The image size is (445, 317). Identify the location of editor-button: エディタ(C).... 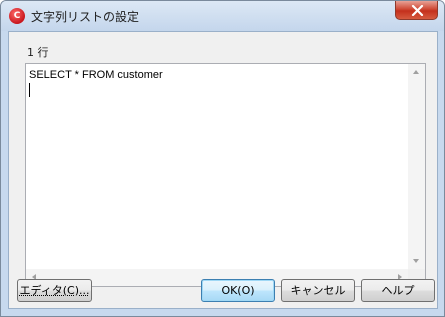
(54, 290).